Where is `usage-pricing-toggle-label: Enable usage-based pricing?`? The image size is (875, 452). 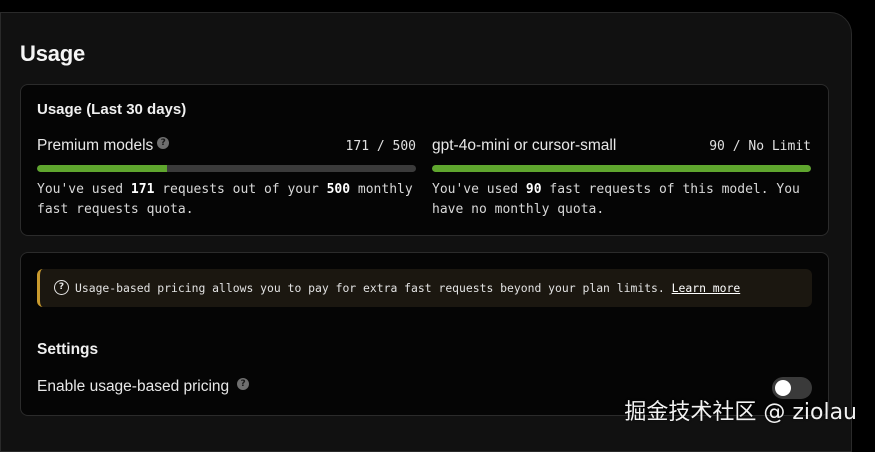 usage-pricing-toggle-label: Enable usage-based pricing? is located at coordinates (143, 387).